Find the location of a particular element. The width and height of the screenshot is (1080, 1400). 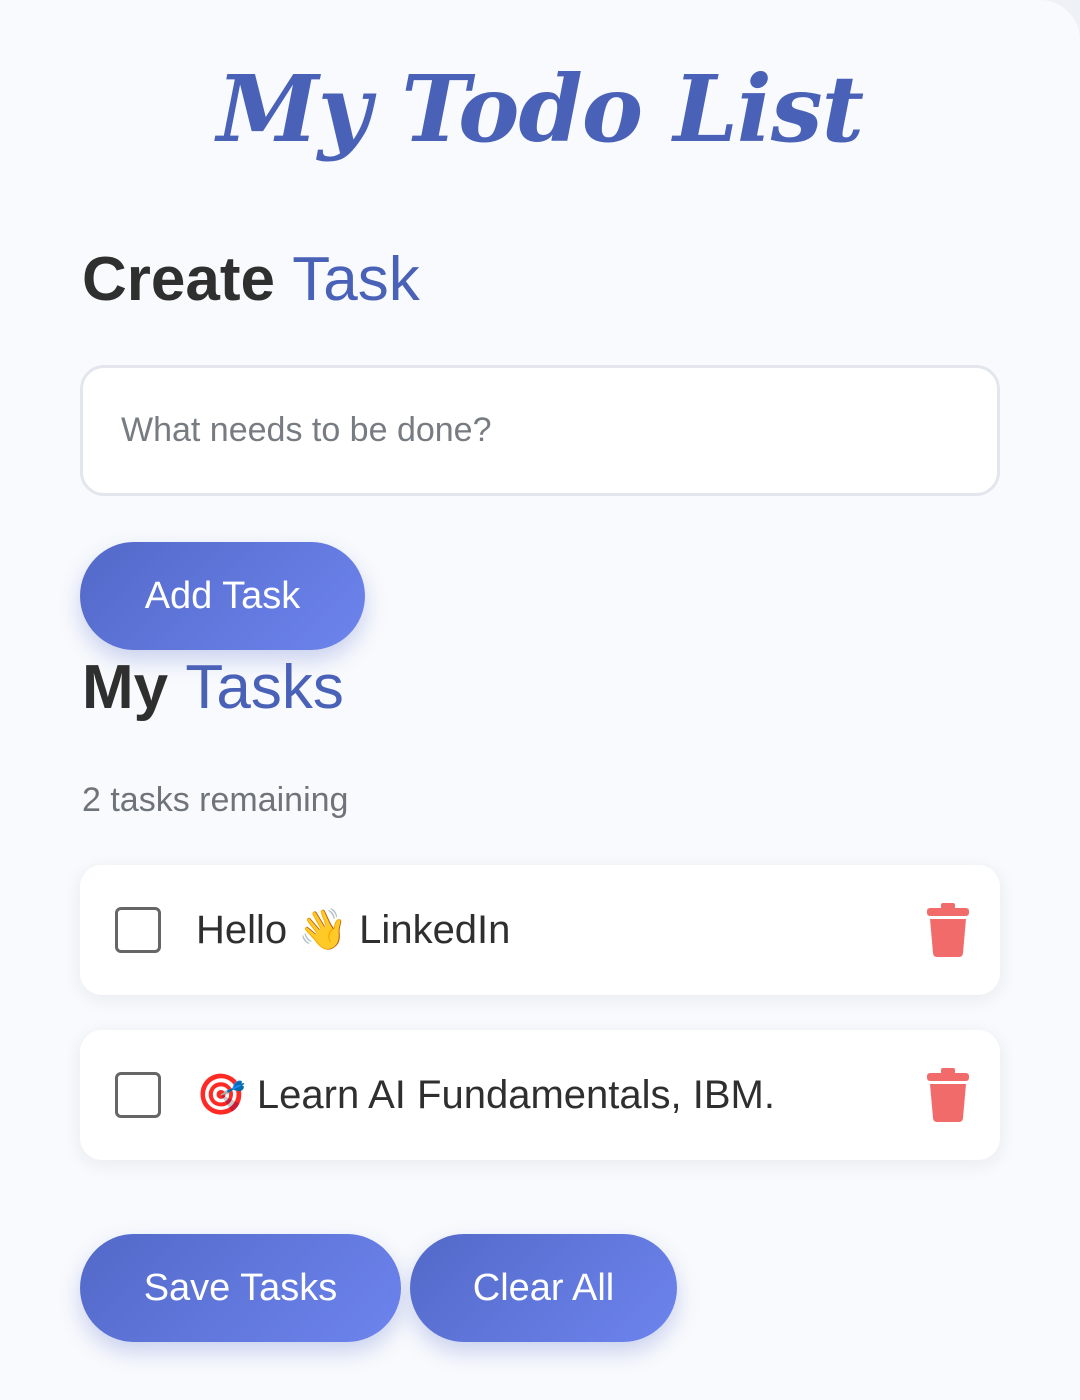

new-task-input is located at coordinates (540, 430).